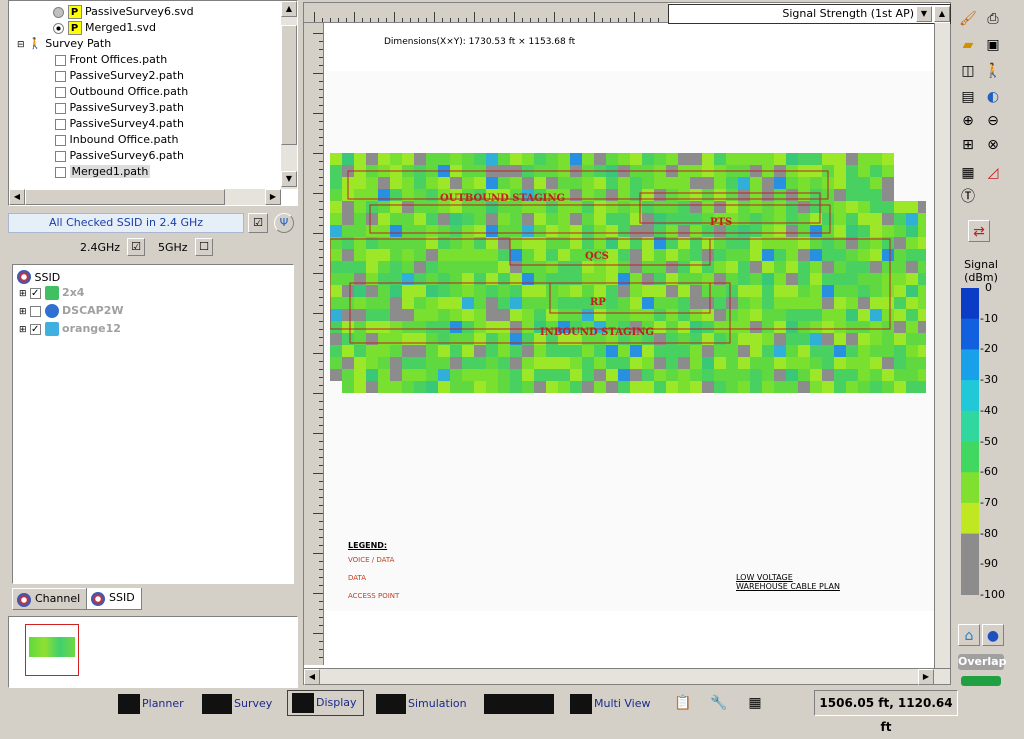 The height and width of the screenshot is (739, 1024). What do you see at coordinates (151, 704) in the screenshot?
I see `planner-button: Planner` at bounding box center [151, 704].